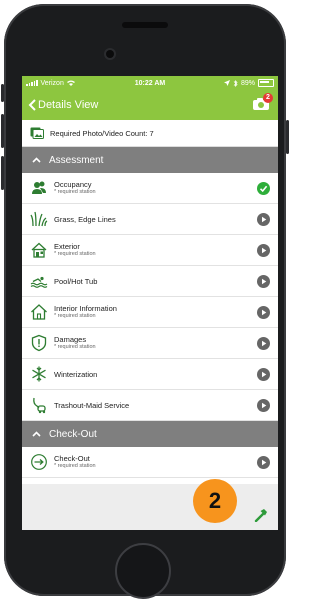  I want to click on station-title: Damages, so click(70, 339).